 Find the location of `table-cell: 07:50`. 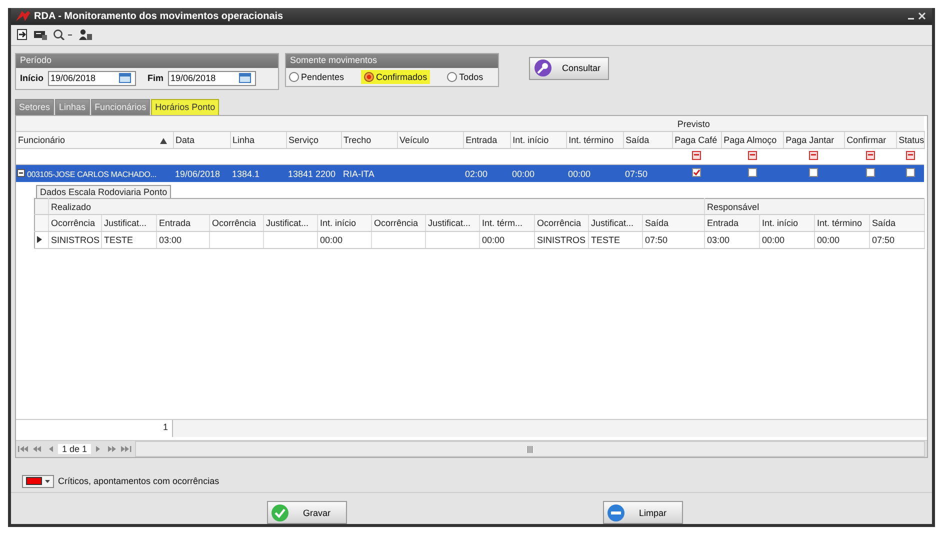

table-cell: 07:50 is located at coordinates (883, 240).